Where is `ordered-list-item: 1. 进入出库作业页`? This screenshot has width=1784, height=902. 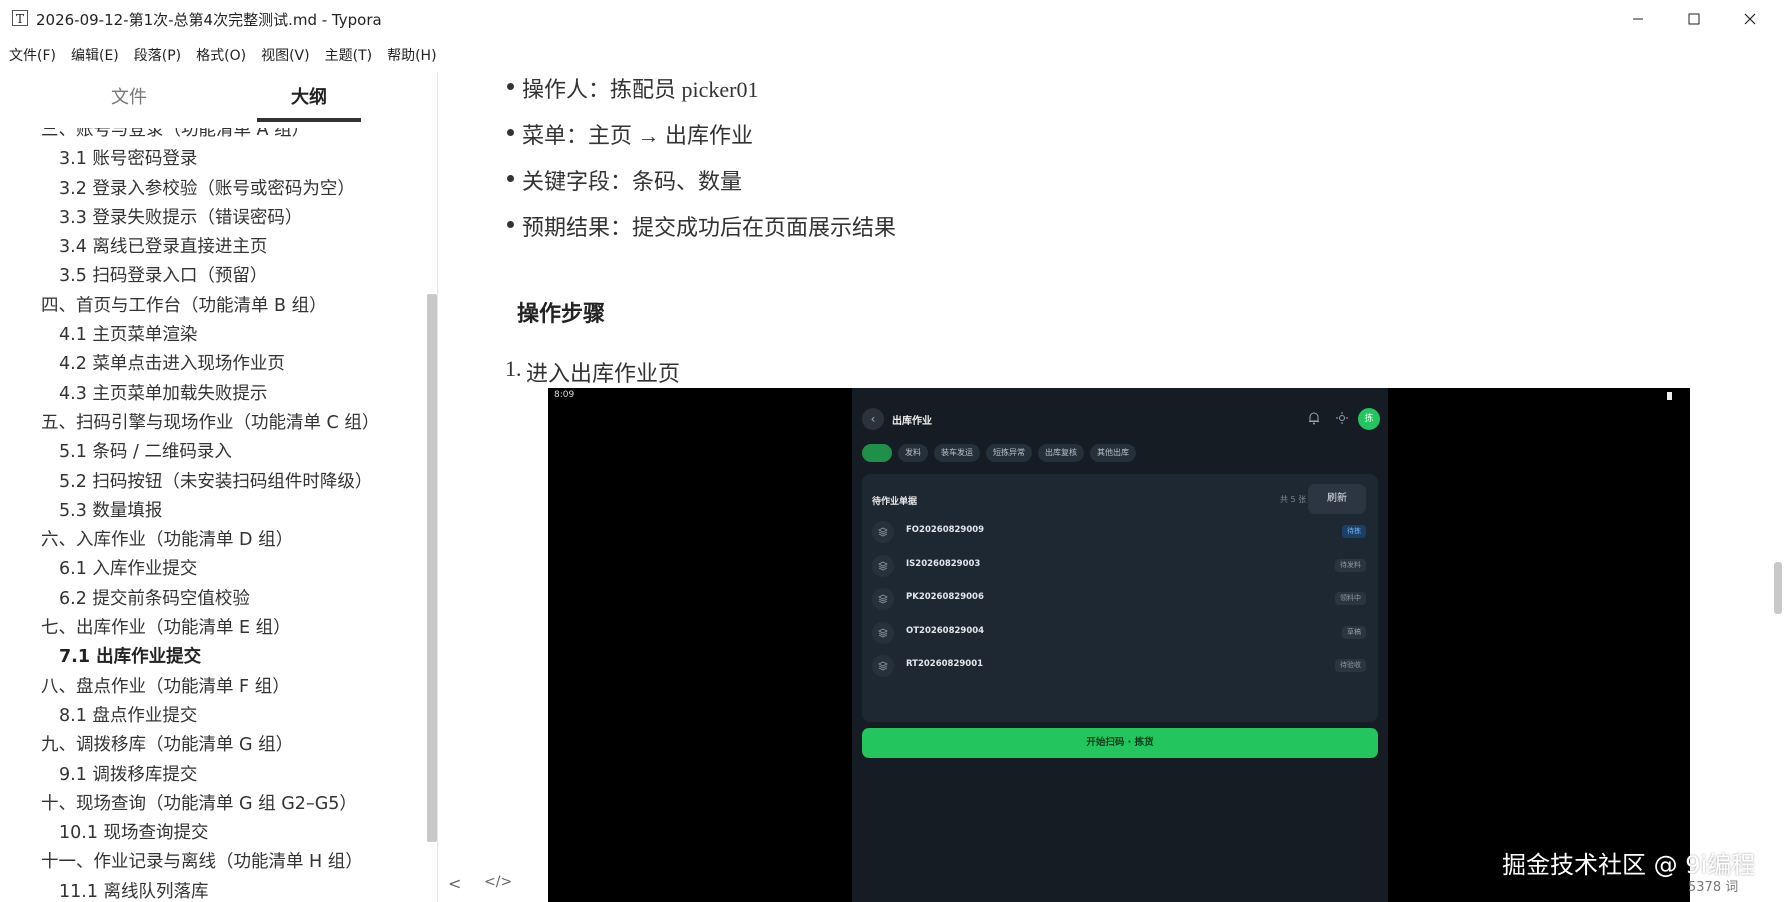
ordered-list-item: 1. 进入出库作业页 is located at coordinates (593, 372).